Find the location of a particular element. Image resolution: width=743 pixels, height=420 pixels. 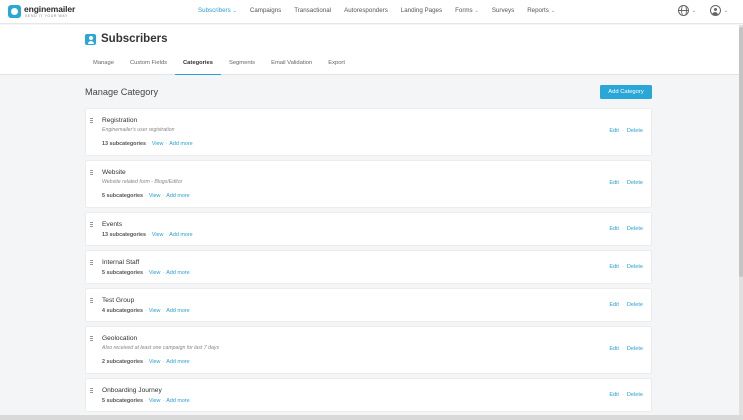

globe-icon is located at coordinates (683, 10).